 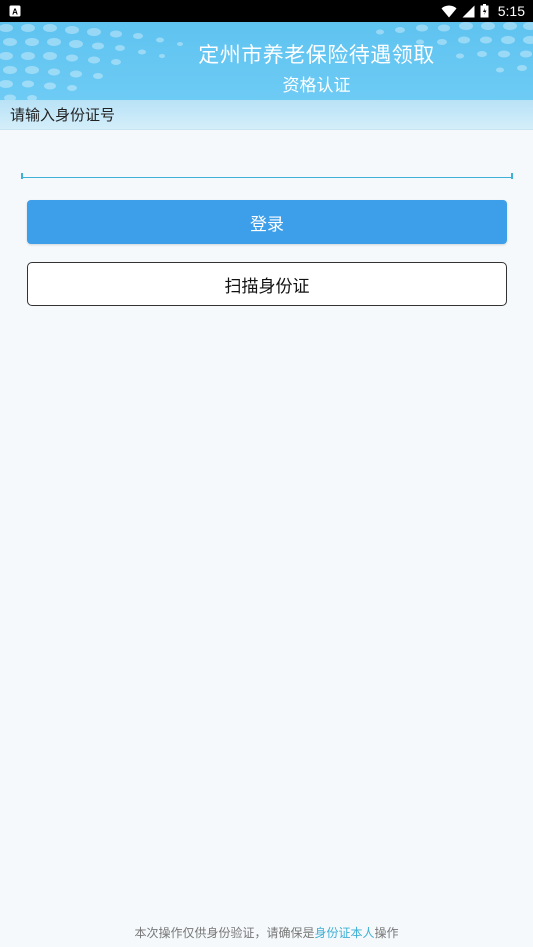 I want to click on app-header: 定州市养老保险待遇领取 资格认证, so click(x=266, y=61).